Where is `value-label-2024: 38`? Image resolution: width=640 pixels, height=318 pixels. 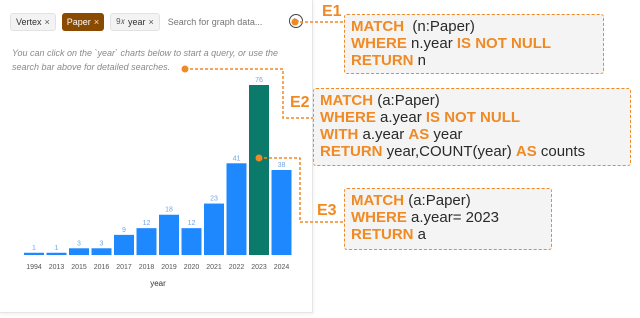
value-label-2024: 38 is located at coordinates (282, 165).